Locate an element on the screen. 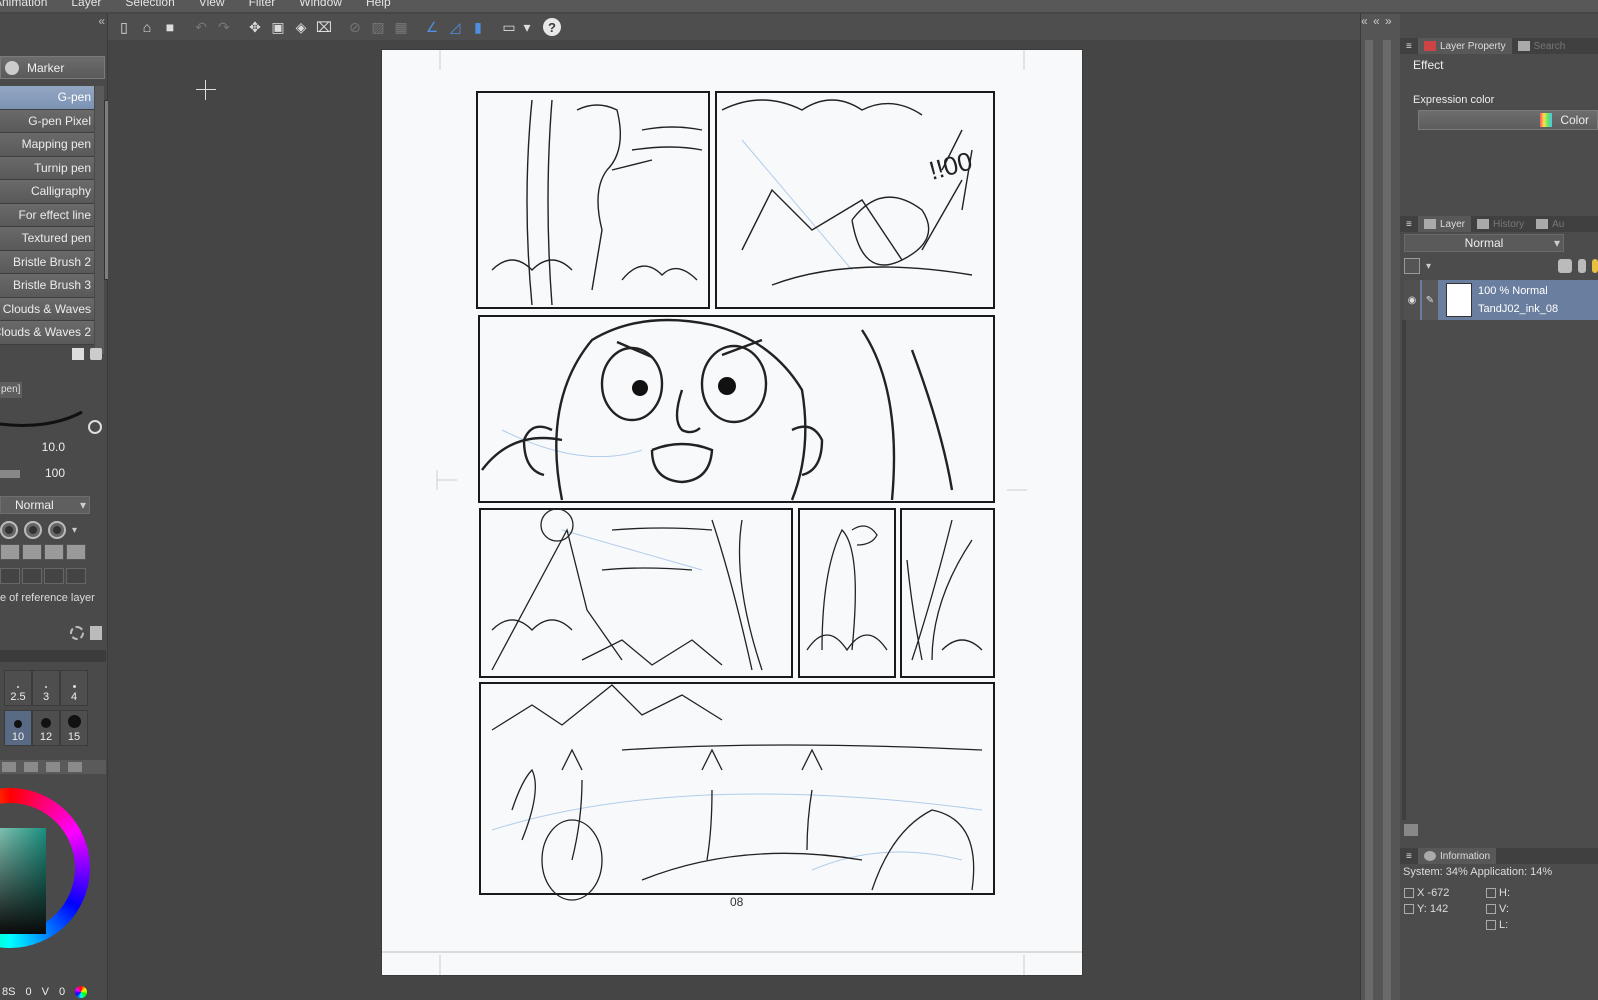 The image size is (1598, 1000). brush-item-bristle-brush-3: Bristle Brush 3 is located at coordinates (47, 286).